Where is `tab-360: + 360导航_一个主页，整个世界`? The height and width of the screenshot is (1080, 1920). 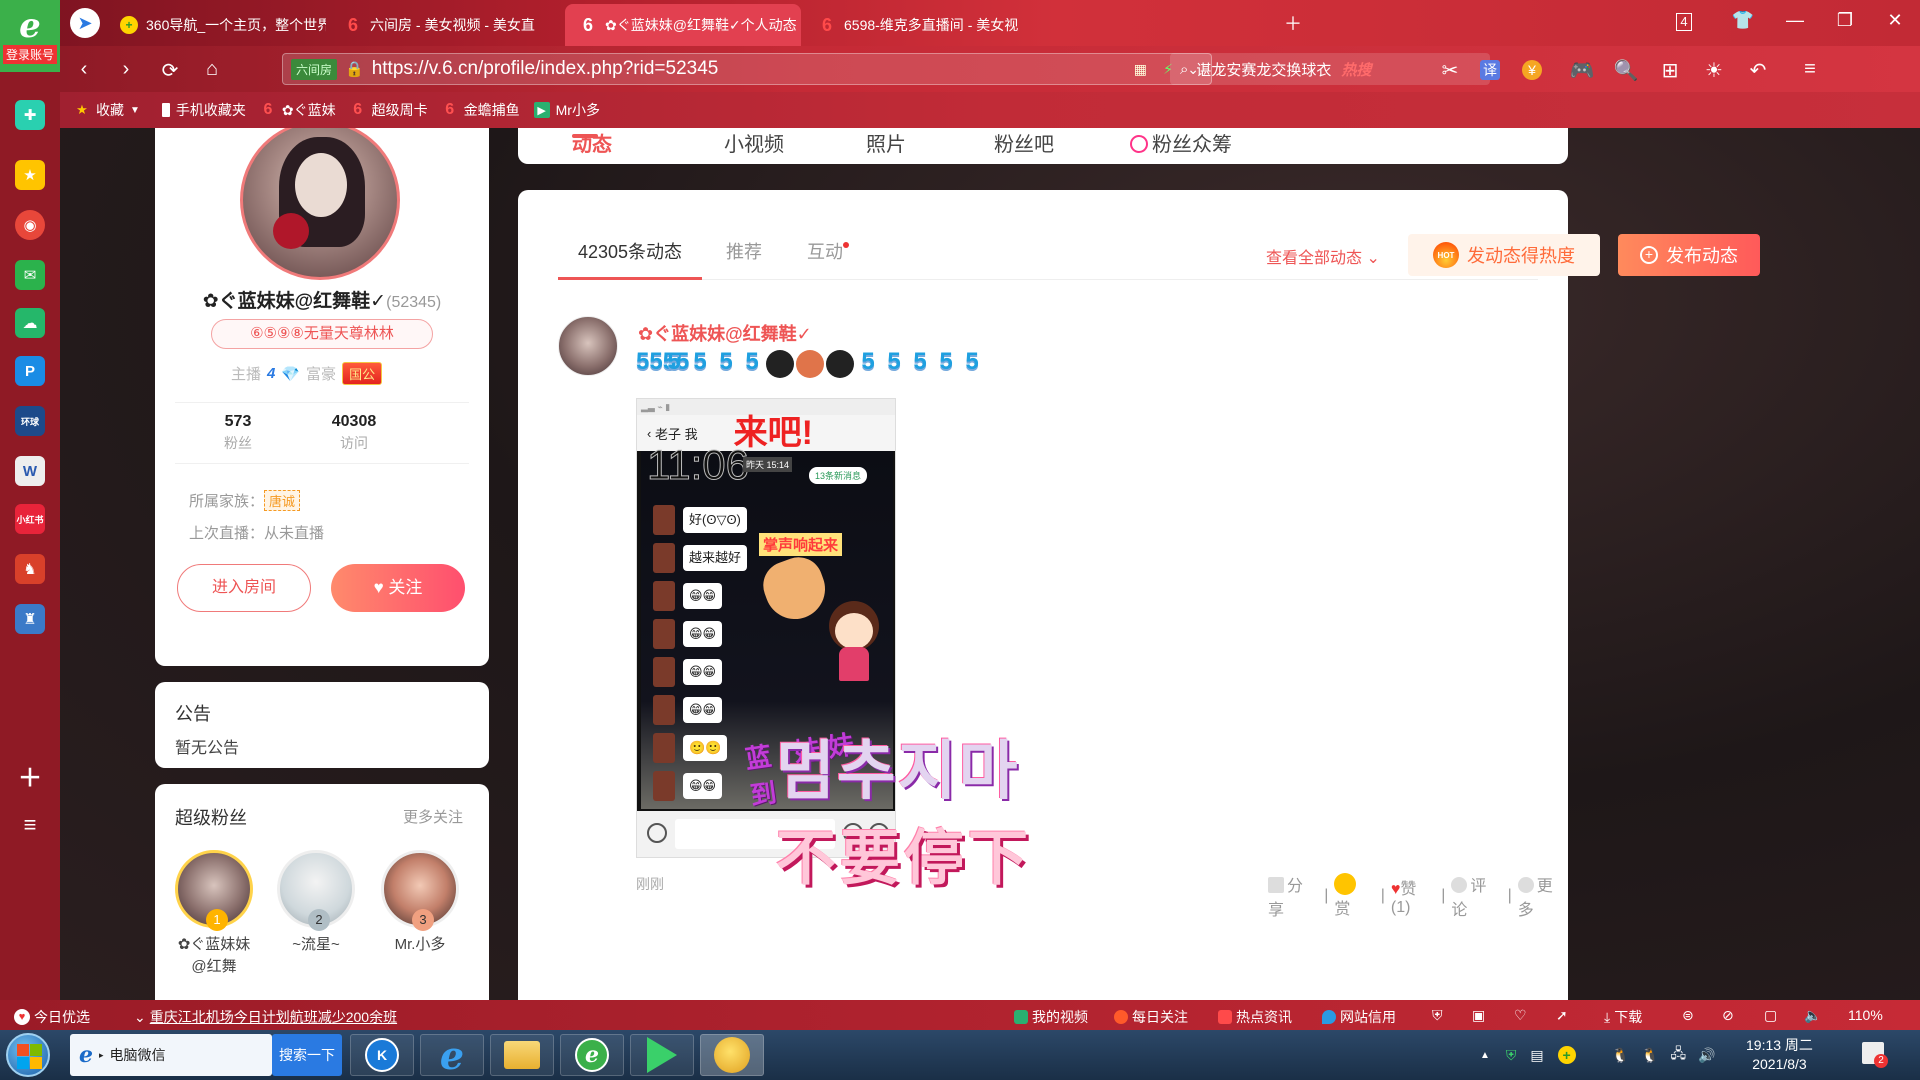
tab-360: + 360导航_一个主页，整个世界 is located at coordinates (216, 25).